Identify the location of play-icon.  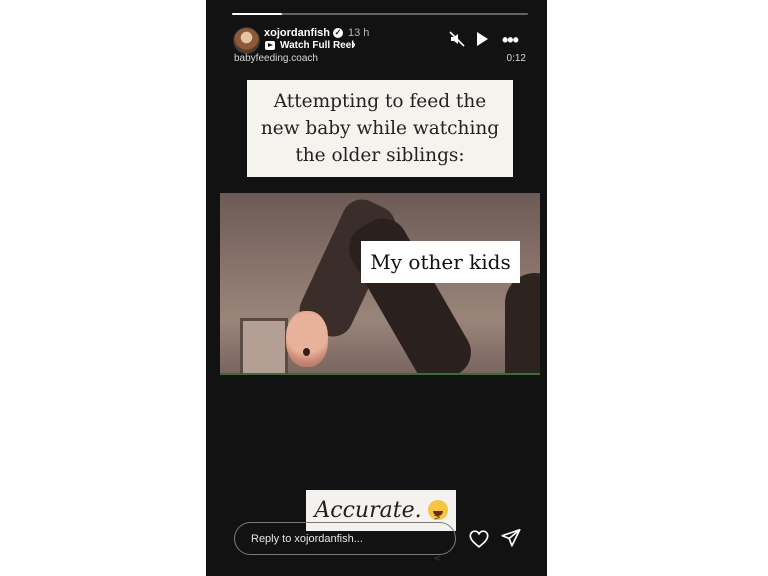
(482, 39).